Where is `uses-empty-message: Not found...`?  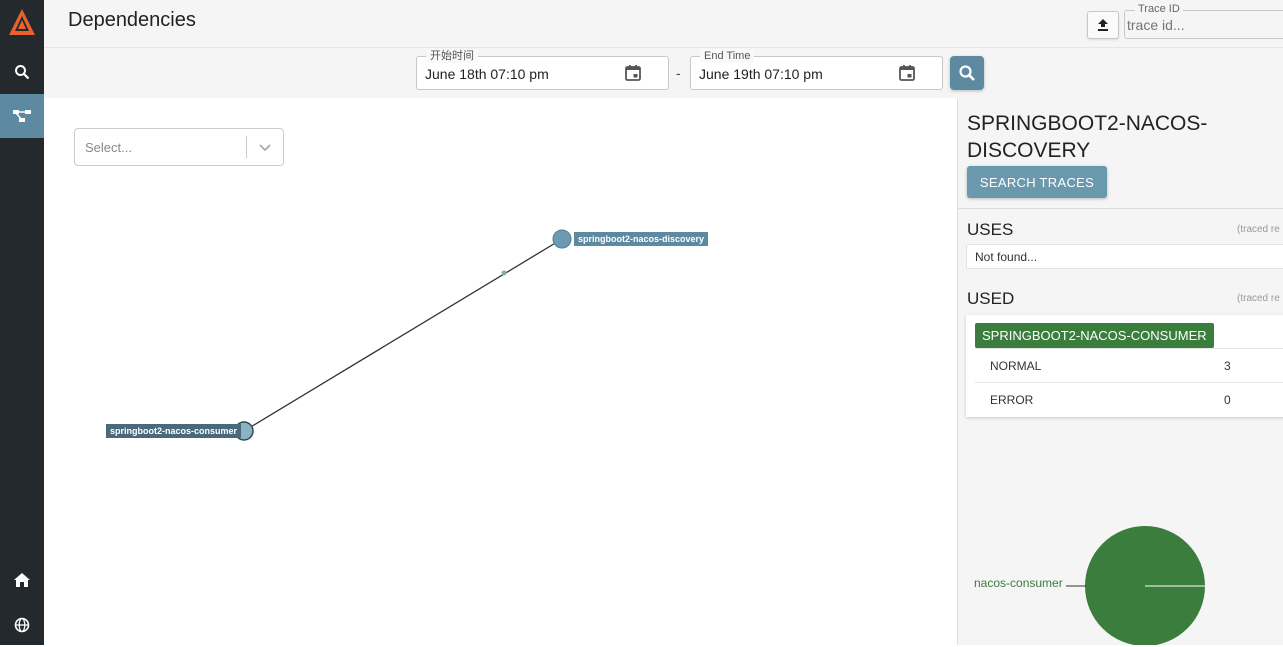 uses-empty-message: Not found... is located at coordinates (1124, 256).